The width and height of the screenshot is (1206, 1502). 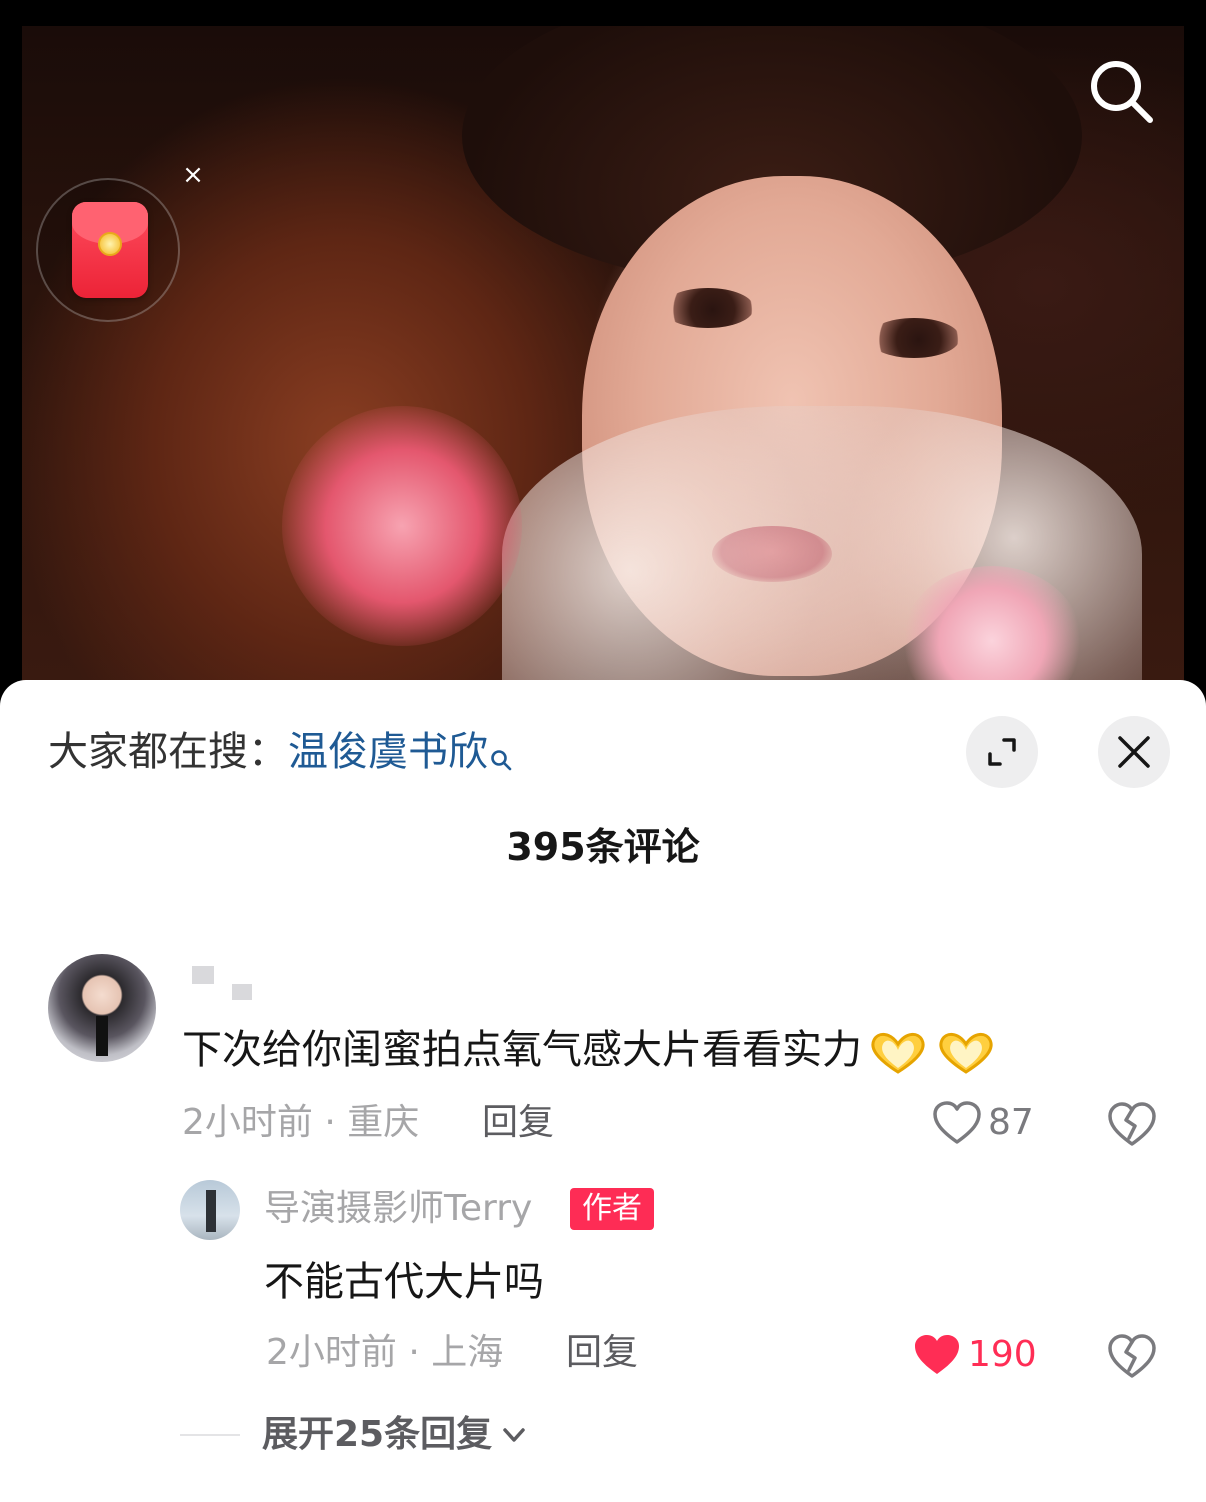 I want to click on expand-replies-label: 展开25条回复, so click(x=377, y=1434).